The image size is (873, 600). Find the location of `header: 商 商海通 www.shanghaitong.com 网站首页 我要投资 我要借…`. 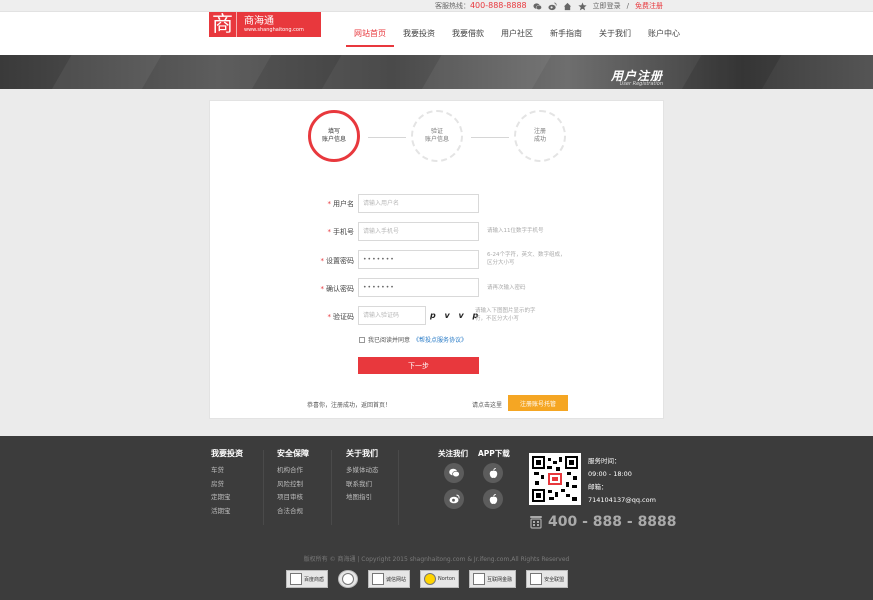

header: 商 商海通 www.shanghaitong.com 网站首页 我要投资 我要借… is located at coordinates (436, 33).